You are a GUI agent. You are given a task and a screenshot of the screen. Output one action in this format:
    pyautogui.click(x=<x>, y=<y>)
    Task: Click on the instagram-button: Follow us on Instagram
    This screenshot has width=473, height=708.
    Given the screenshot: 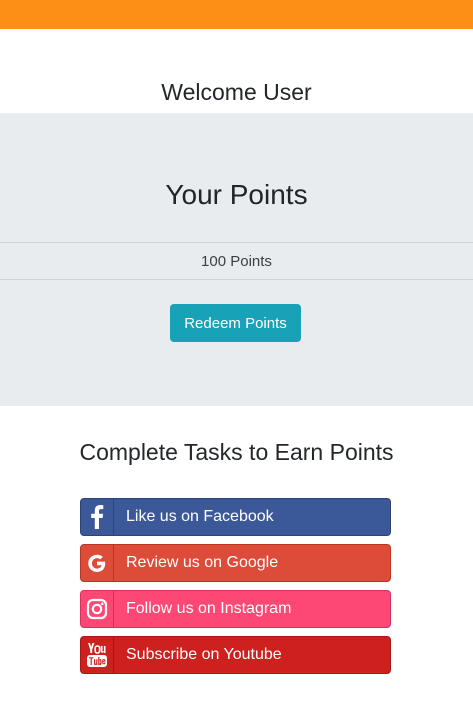 What is the action you would take?
    pyautogui.click(x=235, y=609)
    